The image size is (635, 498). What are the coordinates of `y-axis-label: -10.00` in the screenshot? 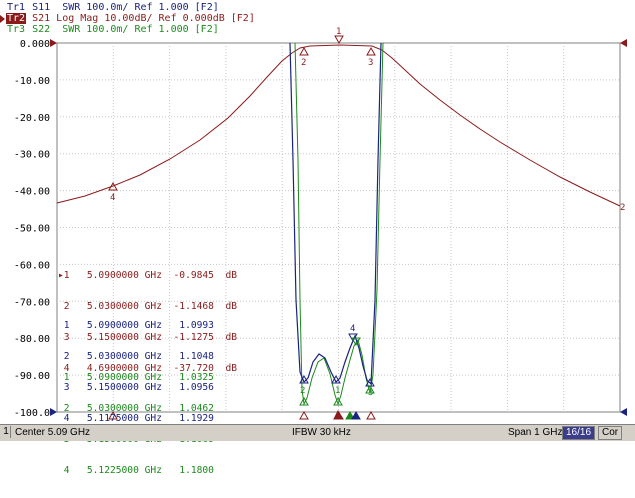 It's located at (32, 81).